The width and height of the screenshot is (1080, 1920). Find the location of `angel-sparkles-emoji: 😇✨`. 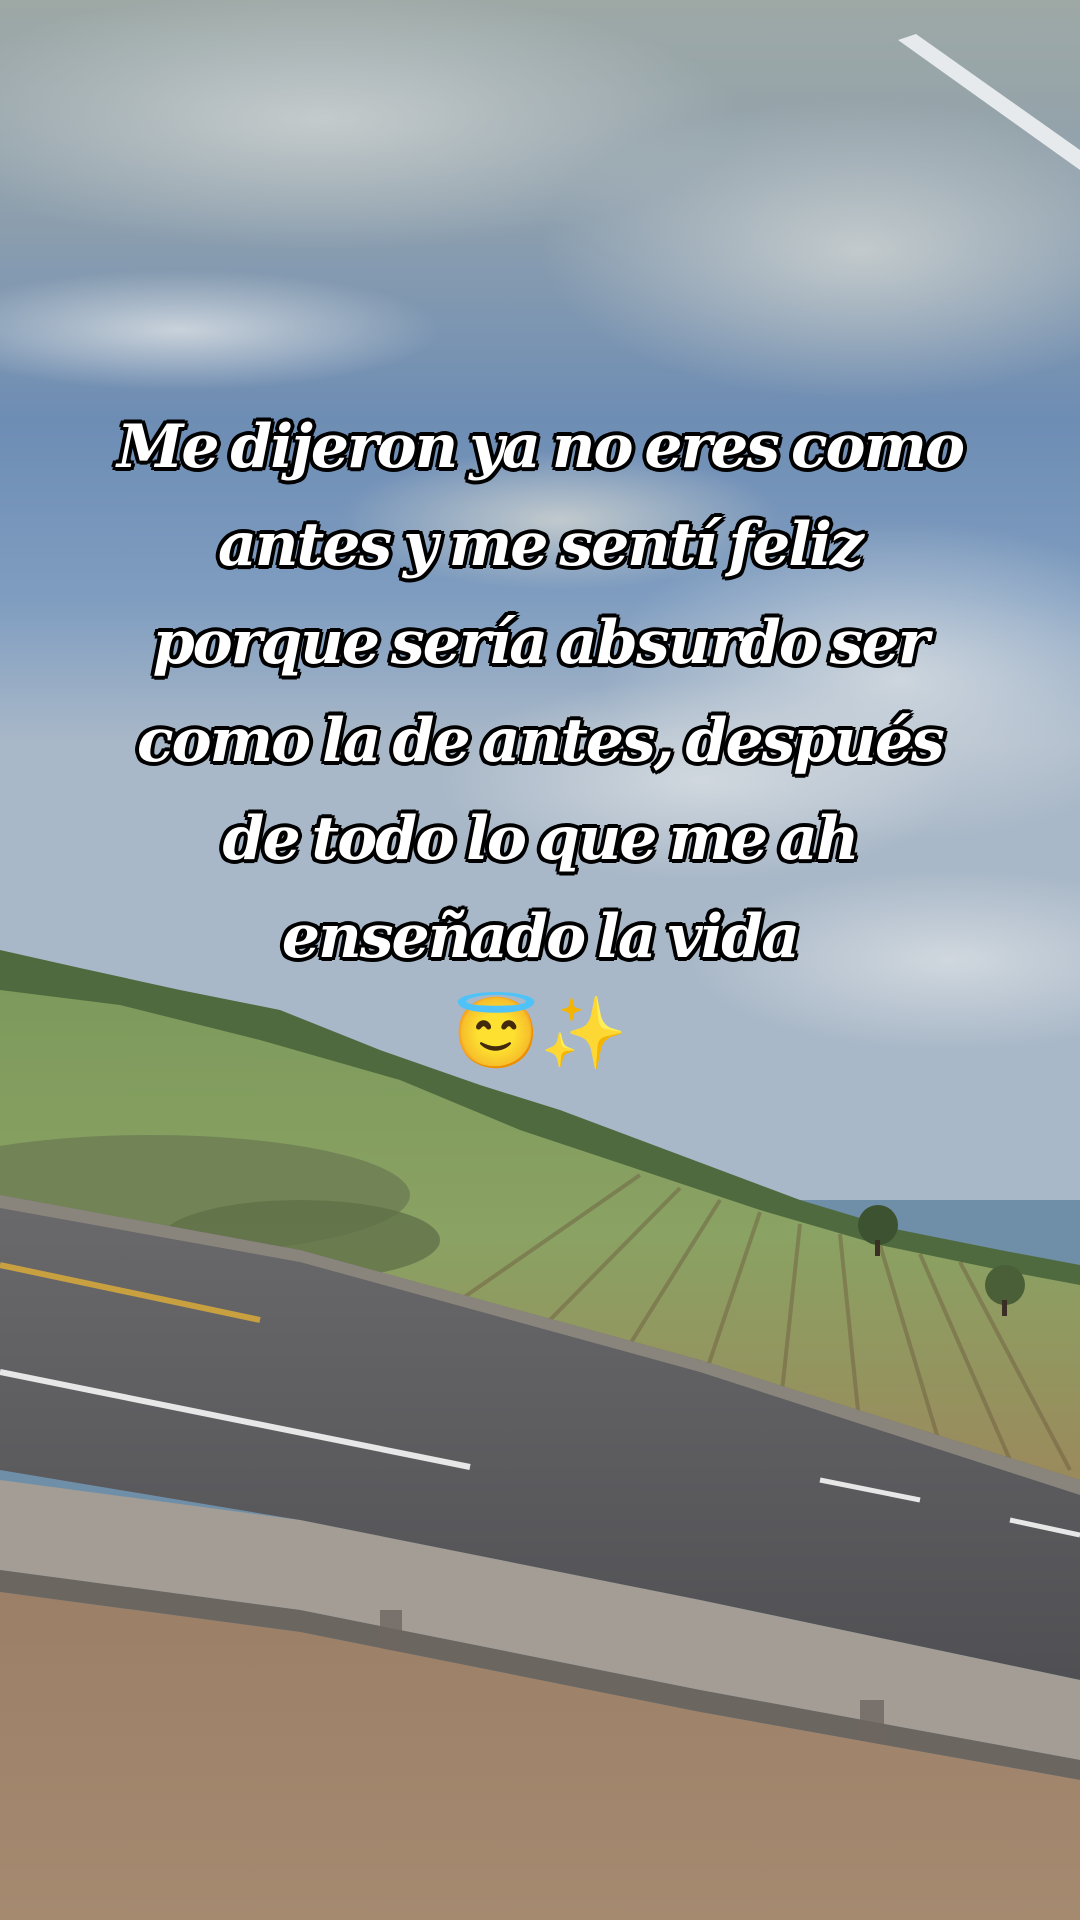

angel-sparkles-emoji: 😇✨ is located at coordinates (540, 1032).